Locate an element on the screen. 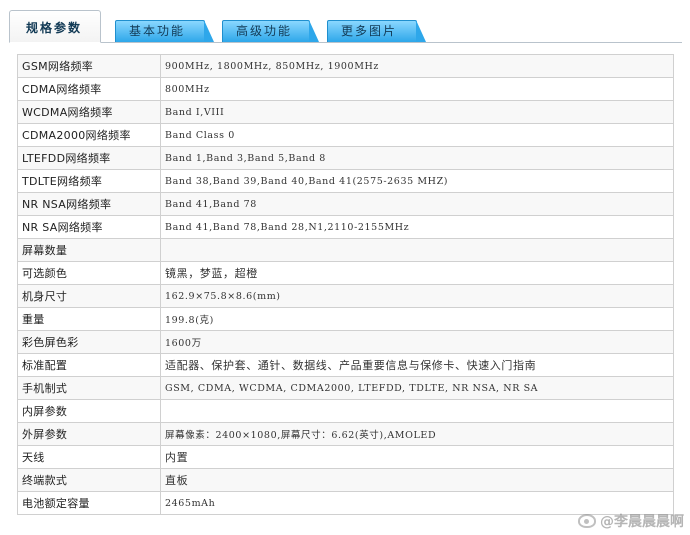 Image resolution: width=690 pixels, height=535 pixels. spec-value: Band 41,Band 78 is located at coordinates (417, 204).